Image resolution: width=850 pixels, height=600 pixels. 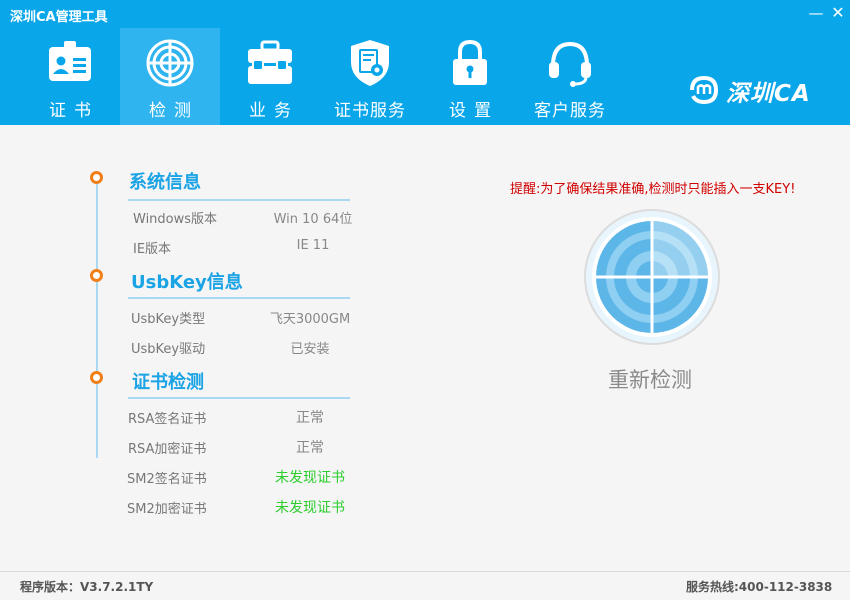 What do you see at coordinates (838, 13) in the screenshot?
I see `close-button: ✕` at bounding box center [838, 13].